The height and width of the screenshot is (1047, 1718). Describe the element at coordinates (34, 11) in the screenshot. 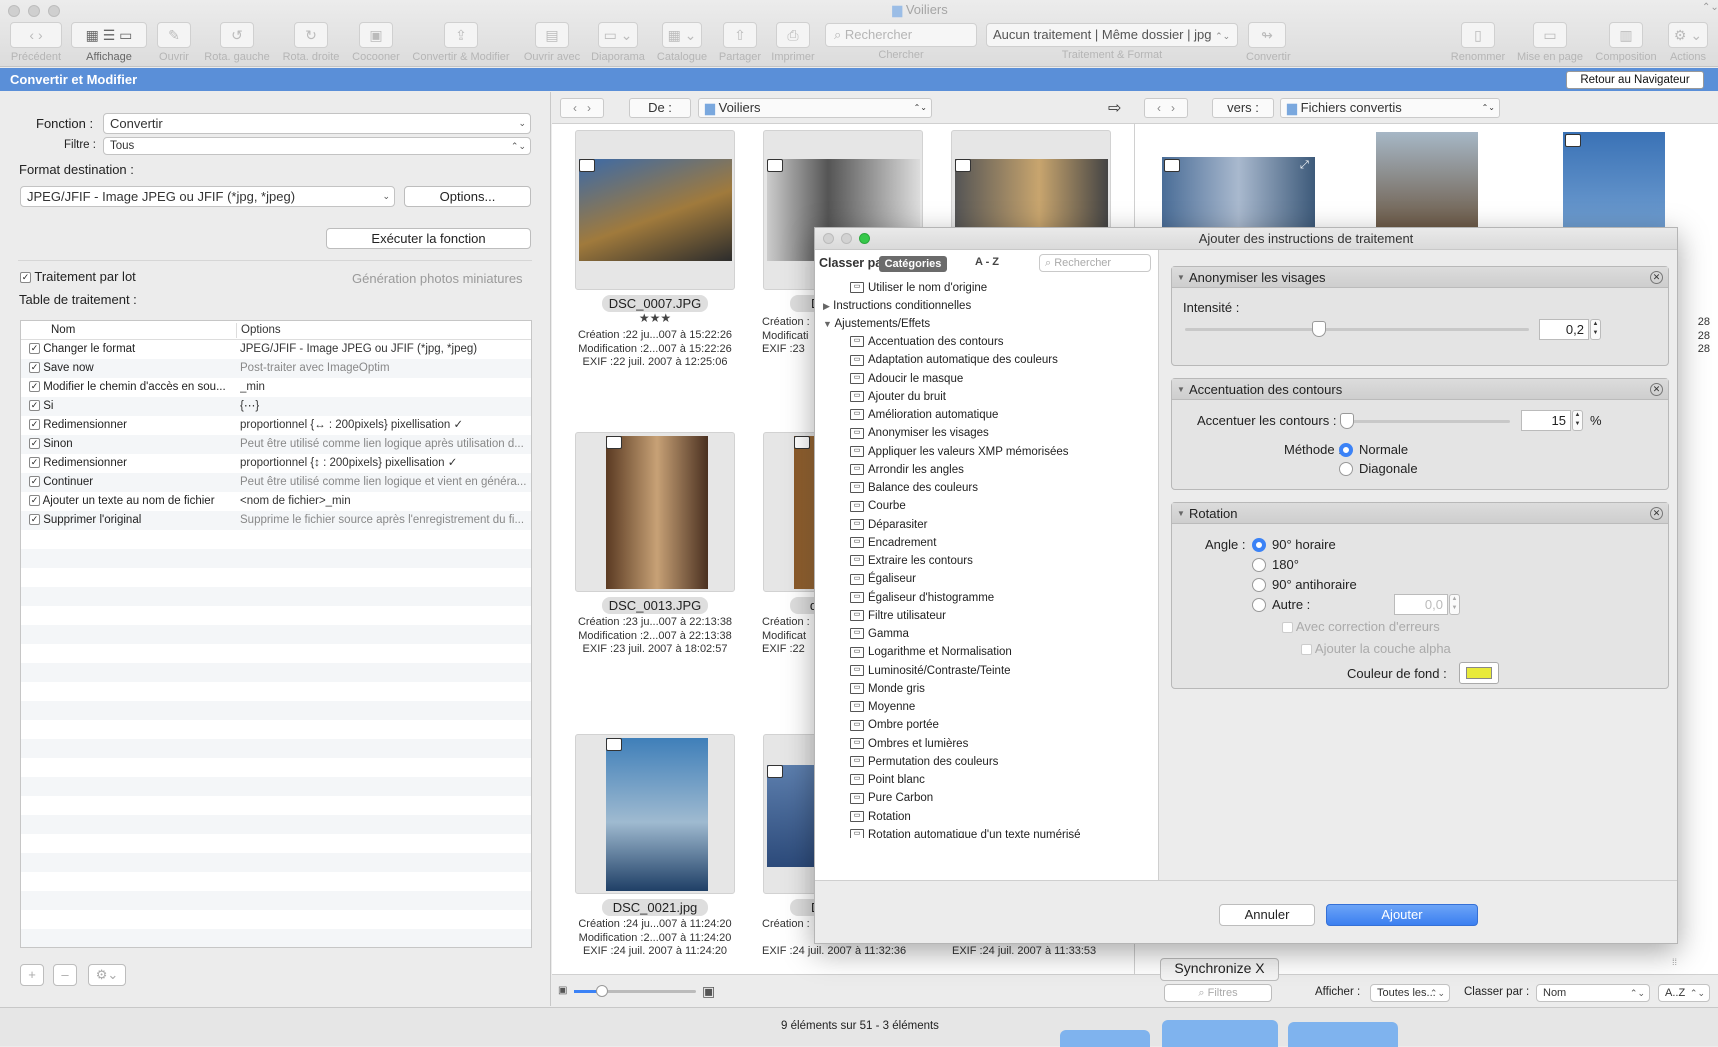

I see `minimize-window-button` at that location.